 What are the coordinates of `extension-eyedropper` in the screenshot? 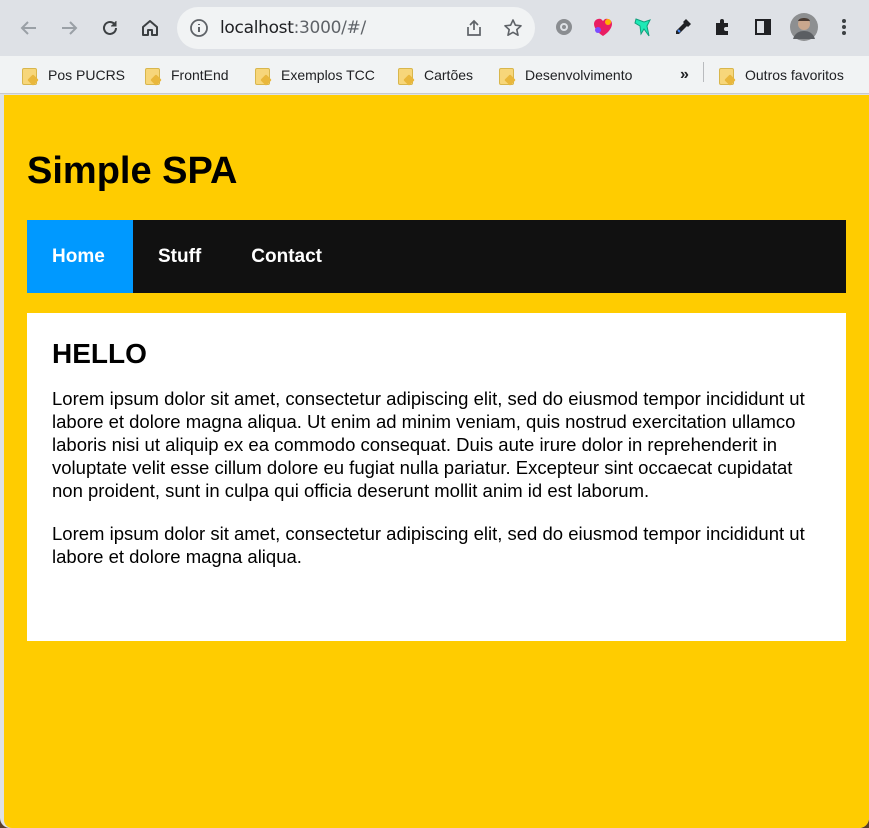 It's located at (683, 27).